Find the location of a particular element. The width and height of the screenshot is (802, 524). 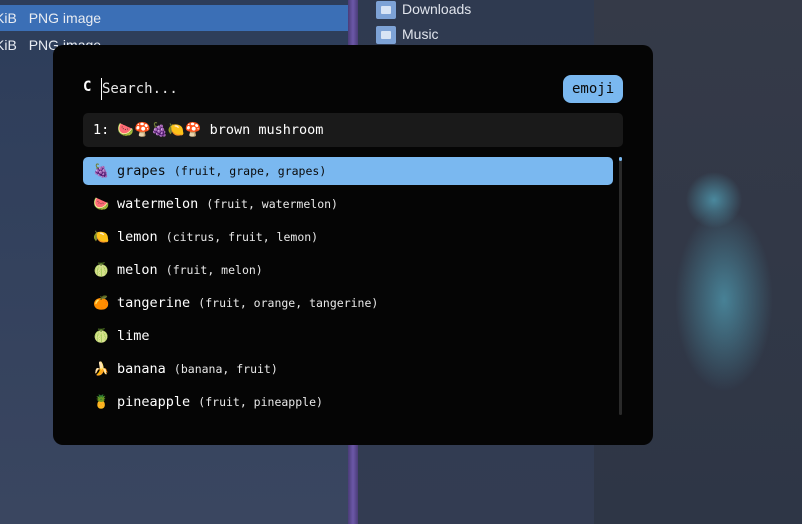

place-label: Downloads is located at coordinates (437, 9).